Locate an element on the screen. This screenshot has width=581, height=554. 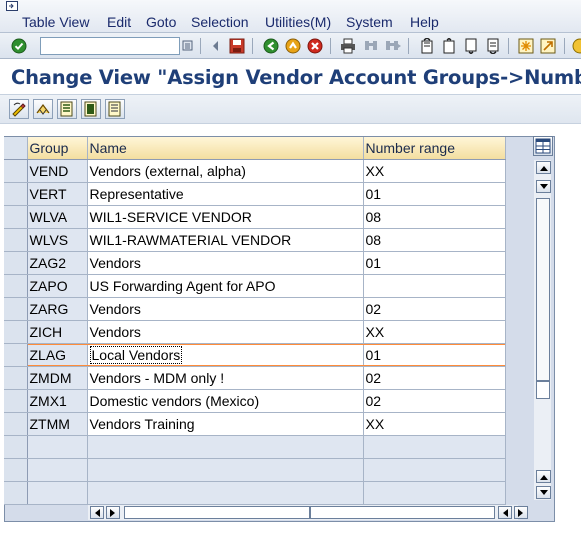
name-field: WIL1-SERVICE VENDOR is located at coordinates (225, 217).